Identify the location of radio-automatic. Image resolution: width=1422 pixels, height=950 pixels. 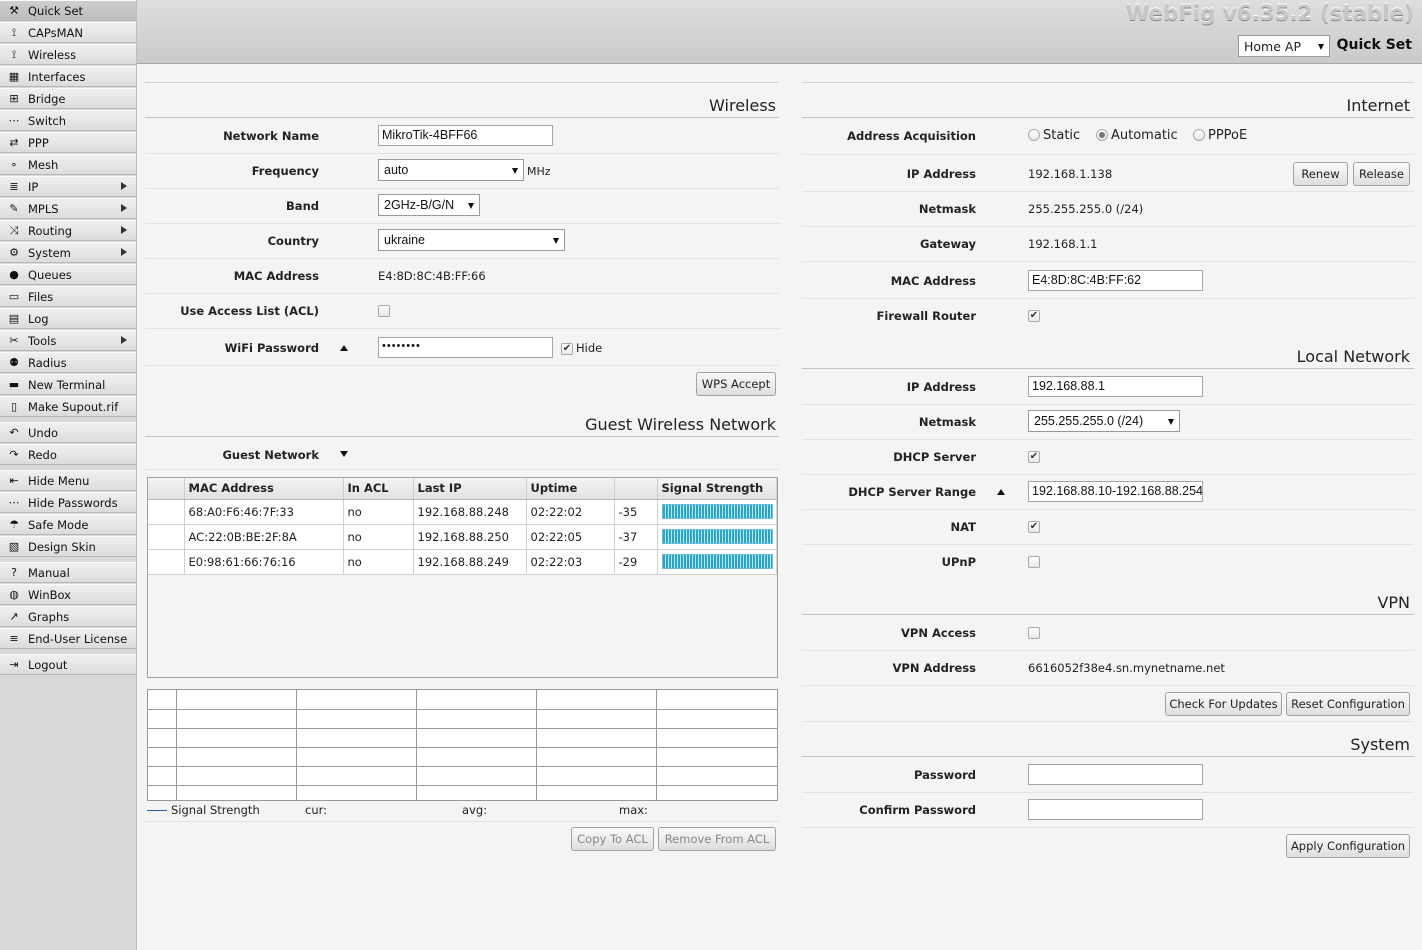
(1102, 135).